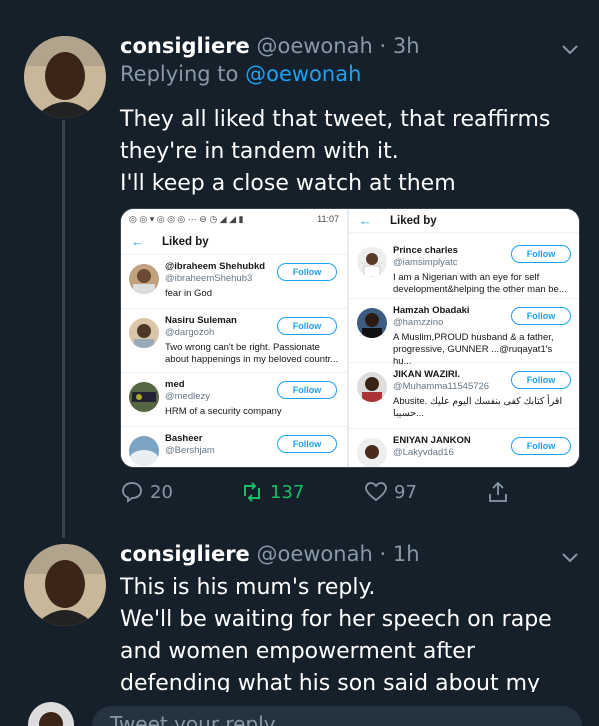  I want to click on liker-row: ENIYAN JANKON @Lakyvdad16 Follow, so click(464, 448).